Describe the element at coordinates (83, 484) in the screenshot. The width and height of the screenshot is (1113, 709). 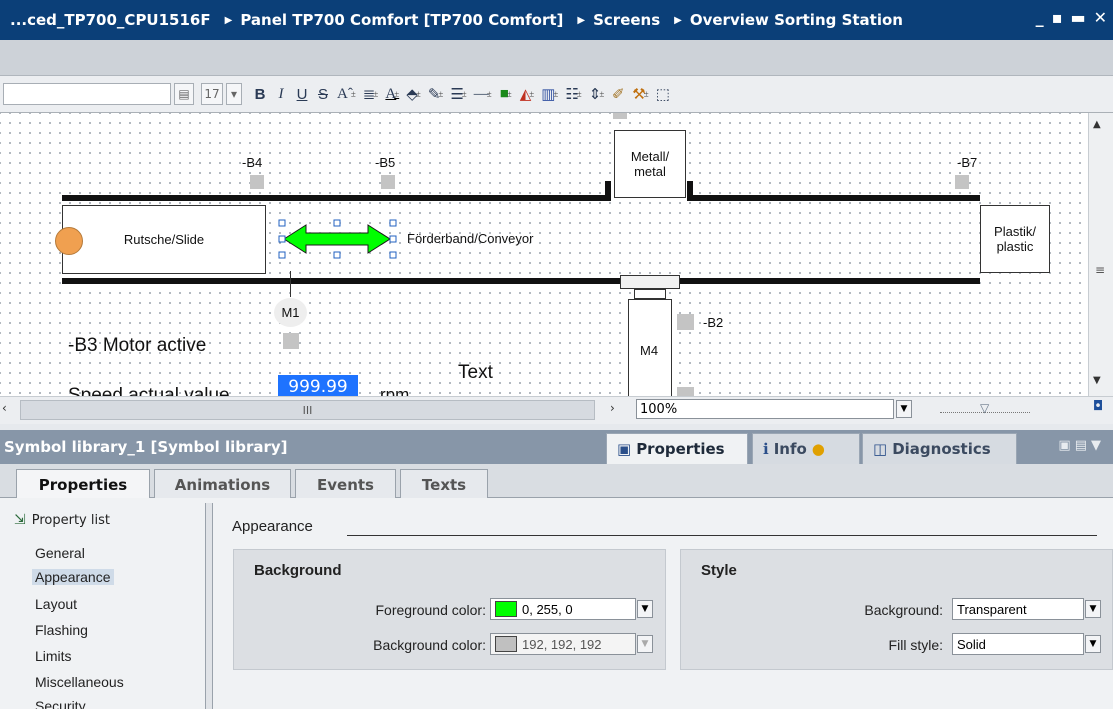
I see `subtab-properties: Properties` at that location.